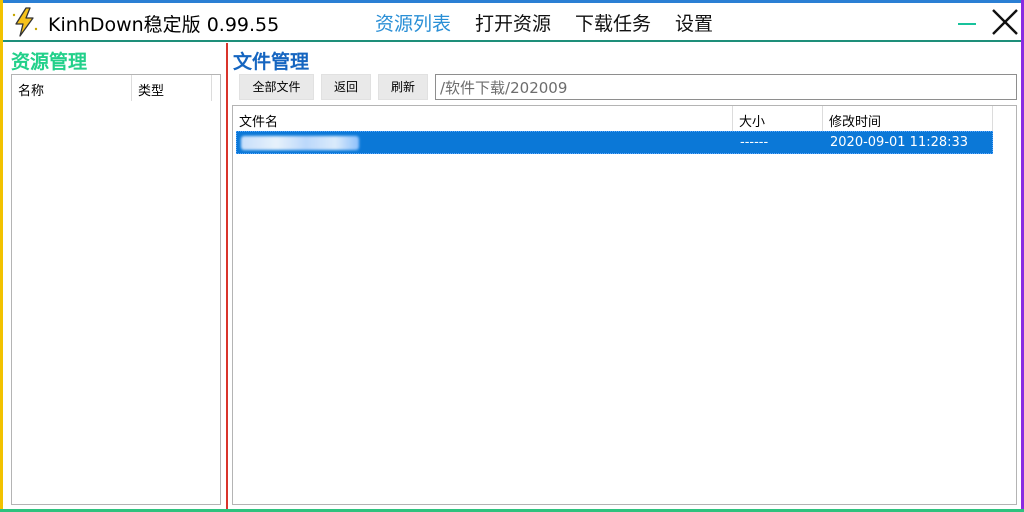  I want to click on all-files-button: 全部文件, so click(276, 87).